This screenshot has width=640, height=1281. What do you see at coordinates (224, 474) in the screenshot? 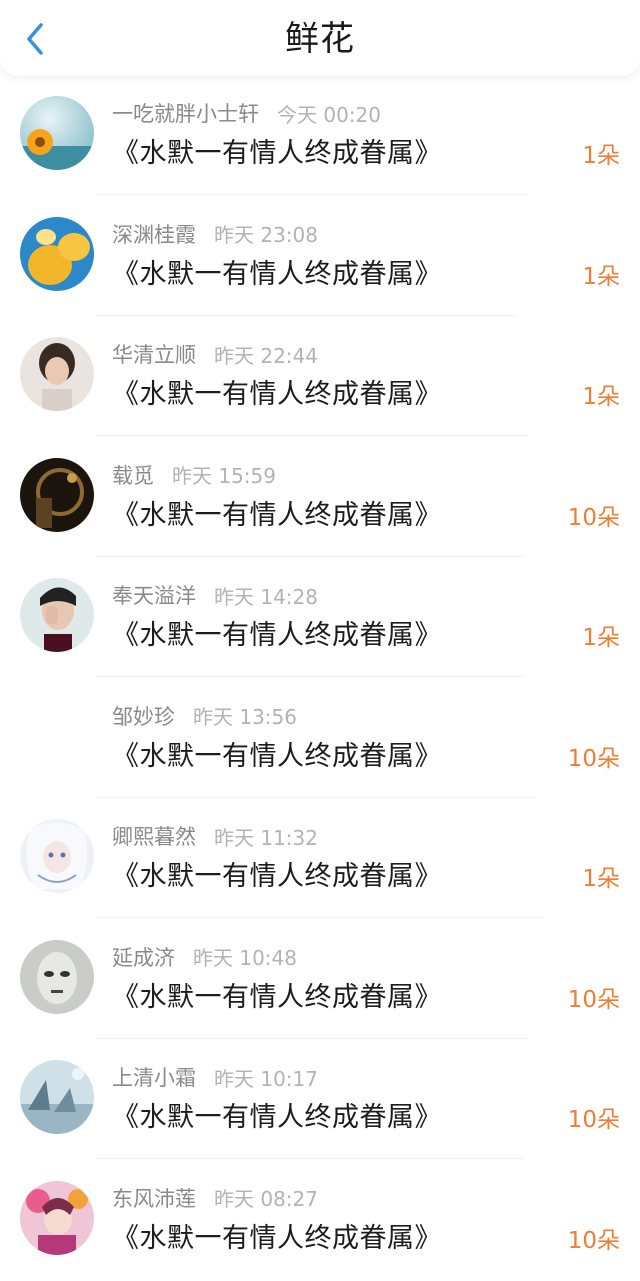
I see `timestamp: 昨天 15:59` at bounding box center [224, 474].